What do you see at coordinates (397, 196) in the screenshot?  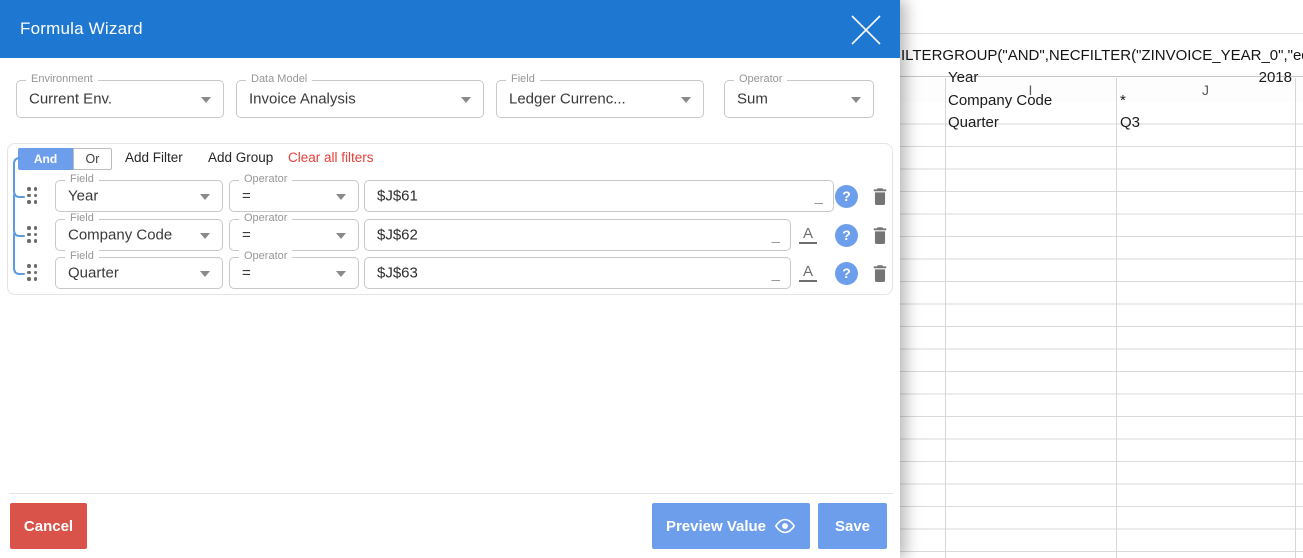 I see `filter-value-text: $J$61` at bounding box center [397, 196].